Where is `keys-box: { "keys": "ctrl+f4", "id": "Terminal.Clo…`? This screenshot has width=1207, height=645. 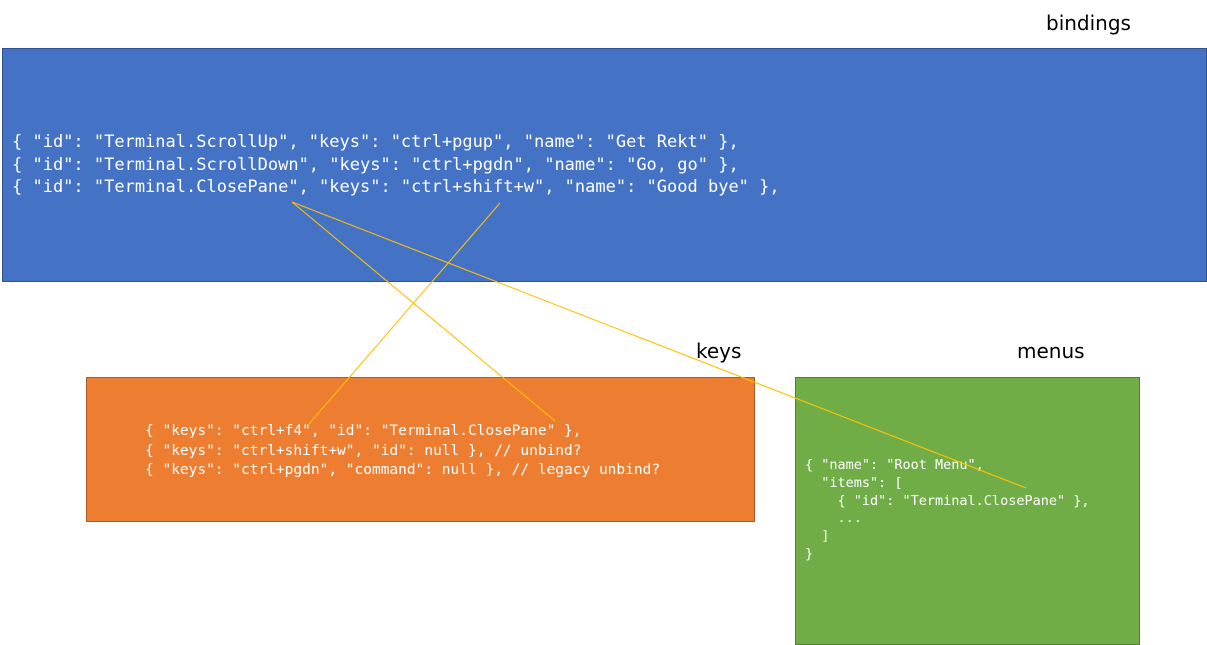
keys-box: { "keys": "ctrl+f4", "id": "Terminal.Clo… is located at coordinates (420, 449).